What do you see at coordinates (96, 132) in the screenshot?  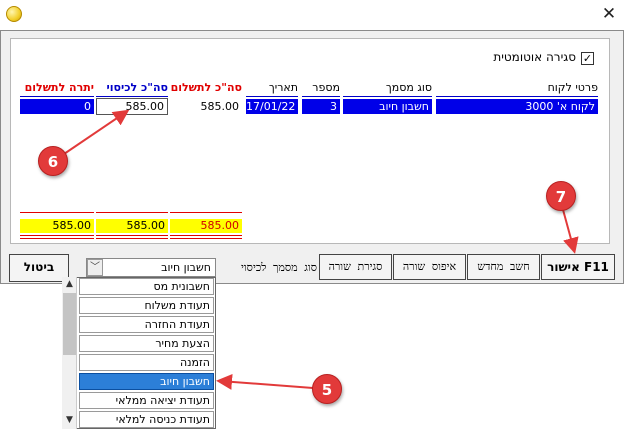 I see `callout-6-arrow` at bounding box center [96, 132].